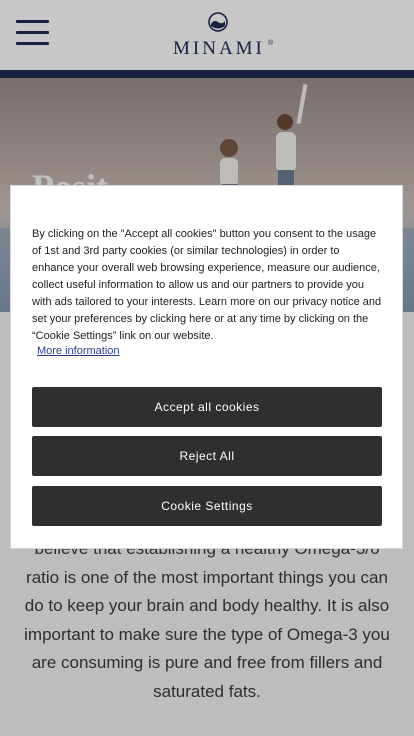  Describe the element at coordinates (207, 506) in the screenshot. I see `cookie-settings-button: Cookie Settings` at that location.